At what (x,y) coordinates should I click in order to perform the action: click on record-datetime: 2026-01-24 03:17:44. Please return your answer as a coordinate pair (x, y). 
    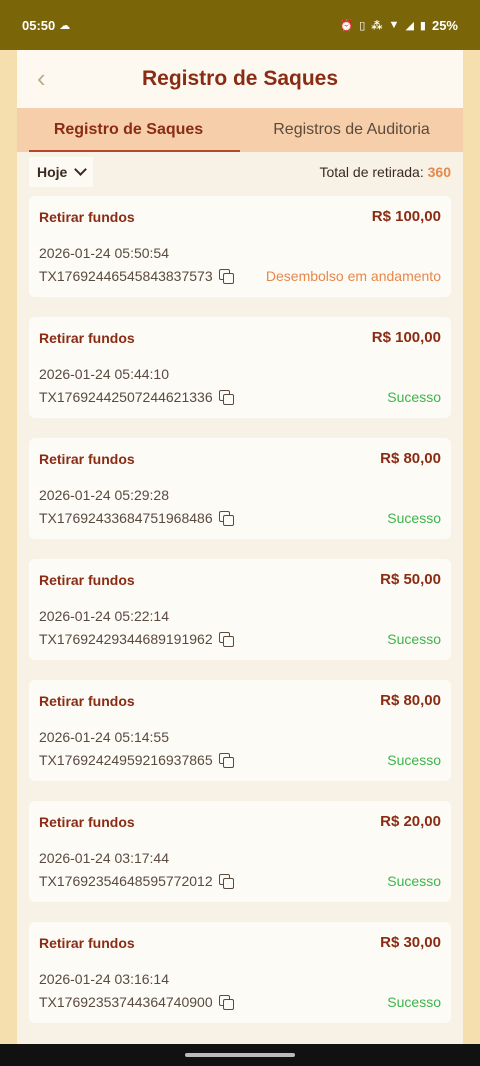
    Looking at the image, I should click on (104, 858).